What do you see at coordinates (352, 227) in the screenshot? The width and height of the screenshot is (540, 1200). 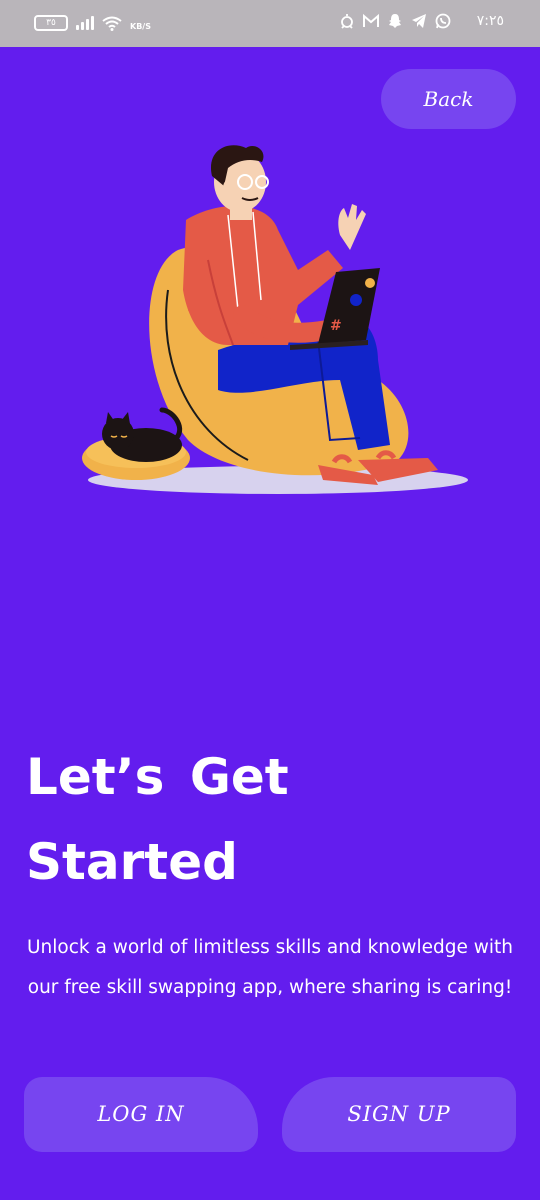 I see `waving-hand` at bounding box center [352, 227].